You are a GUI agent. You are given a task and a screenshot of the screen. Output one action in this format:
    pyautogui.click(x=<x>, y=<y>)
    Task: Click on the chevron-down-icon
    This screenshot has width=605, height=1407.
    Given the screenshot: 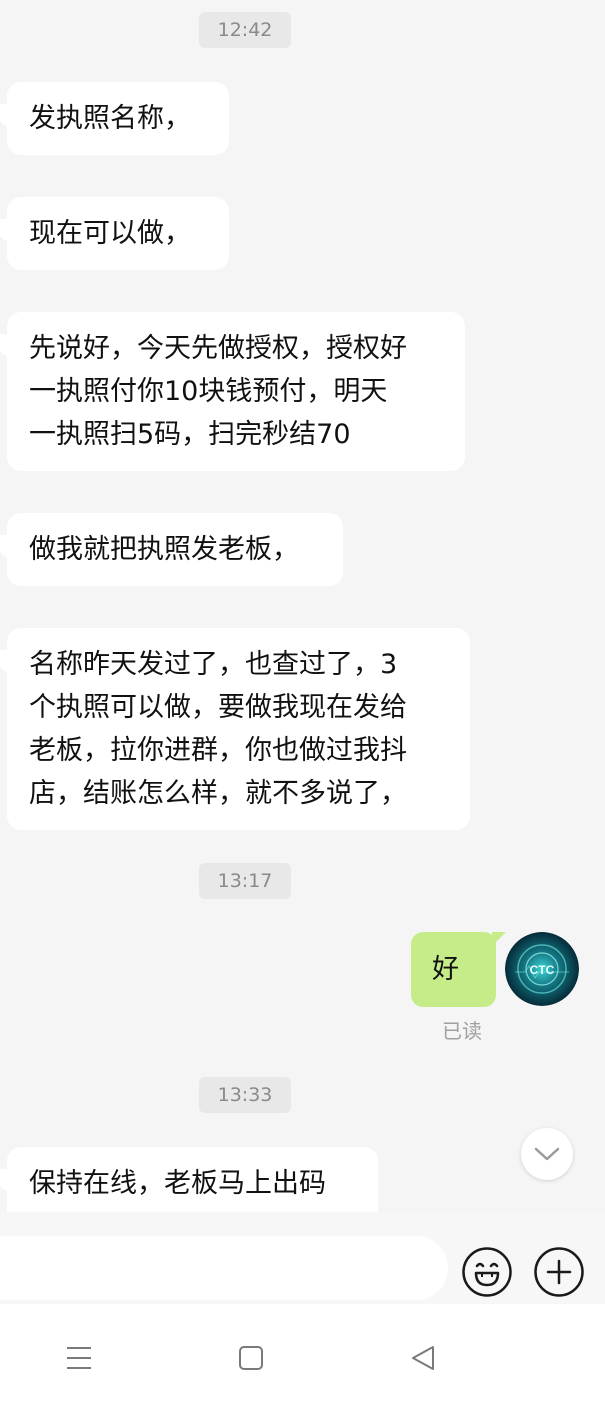 What is the action you would take?
    pyautogui.click(x=547, y=1154)
    